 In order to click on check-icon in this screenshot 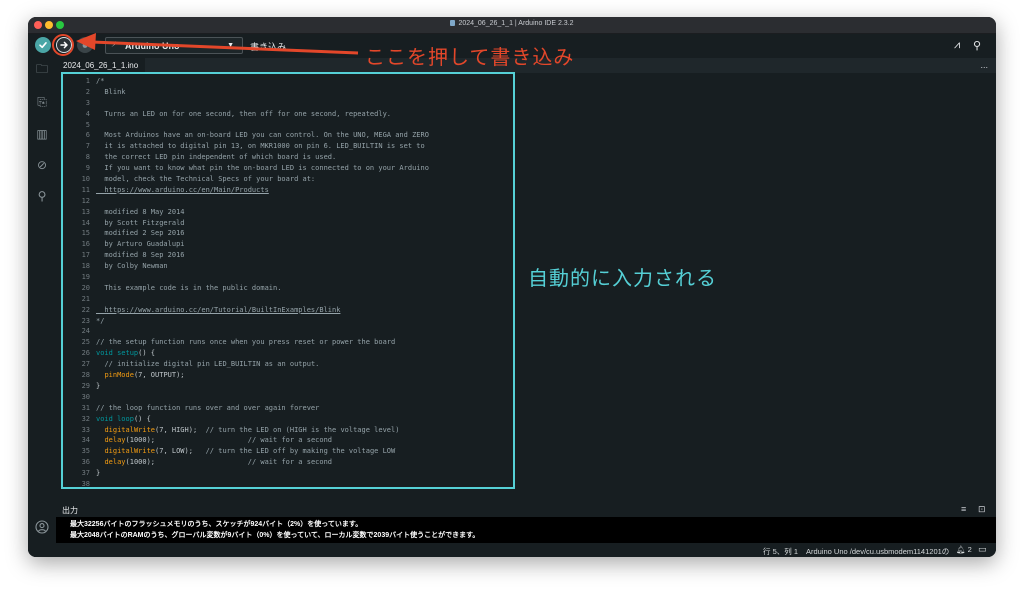, I will do `click(43, 45)`.